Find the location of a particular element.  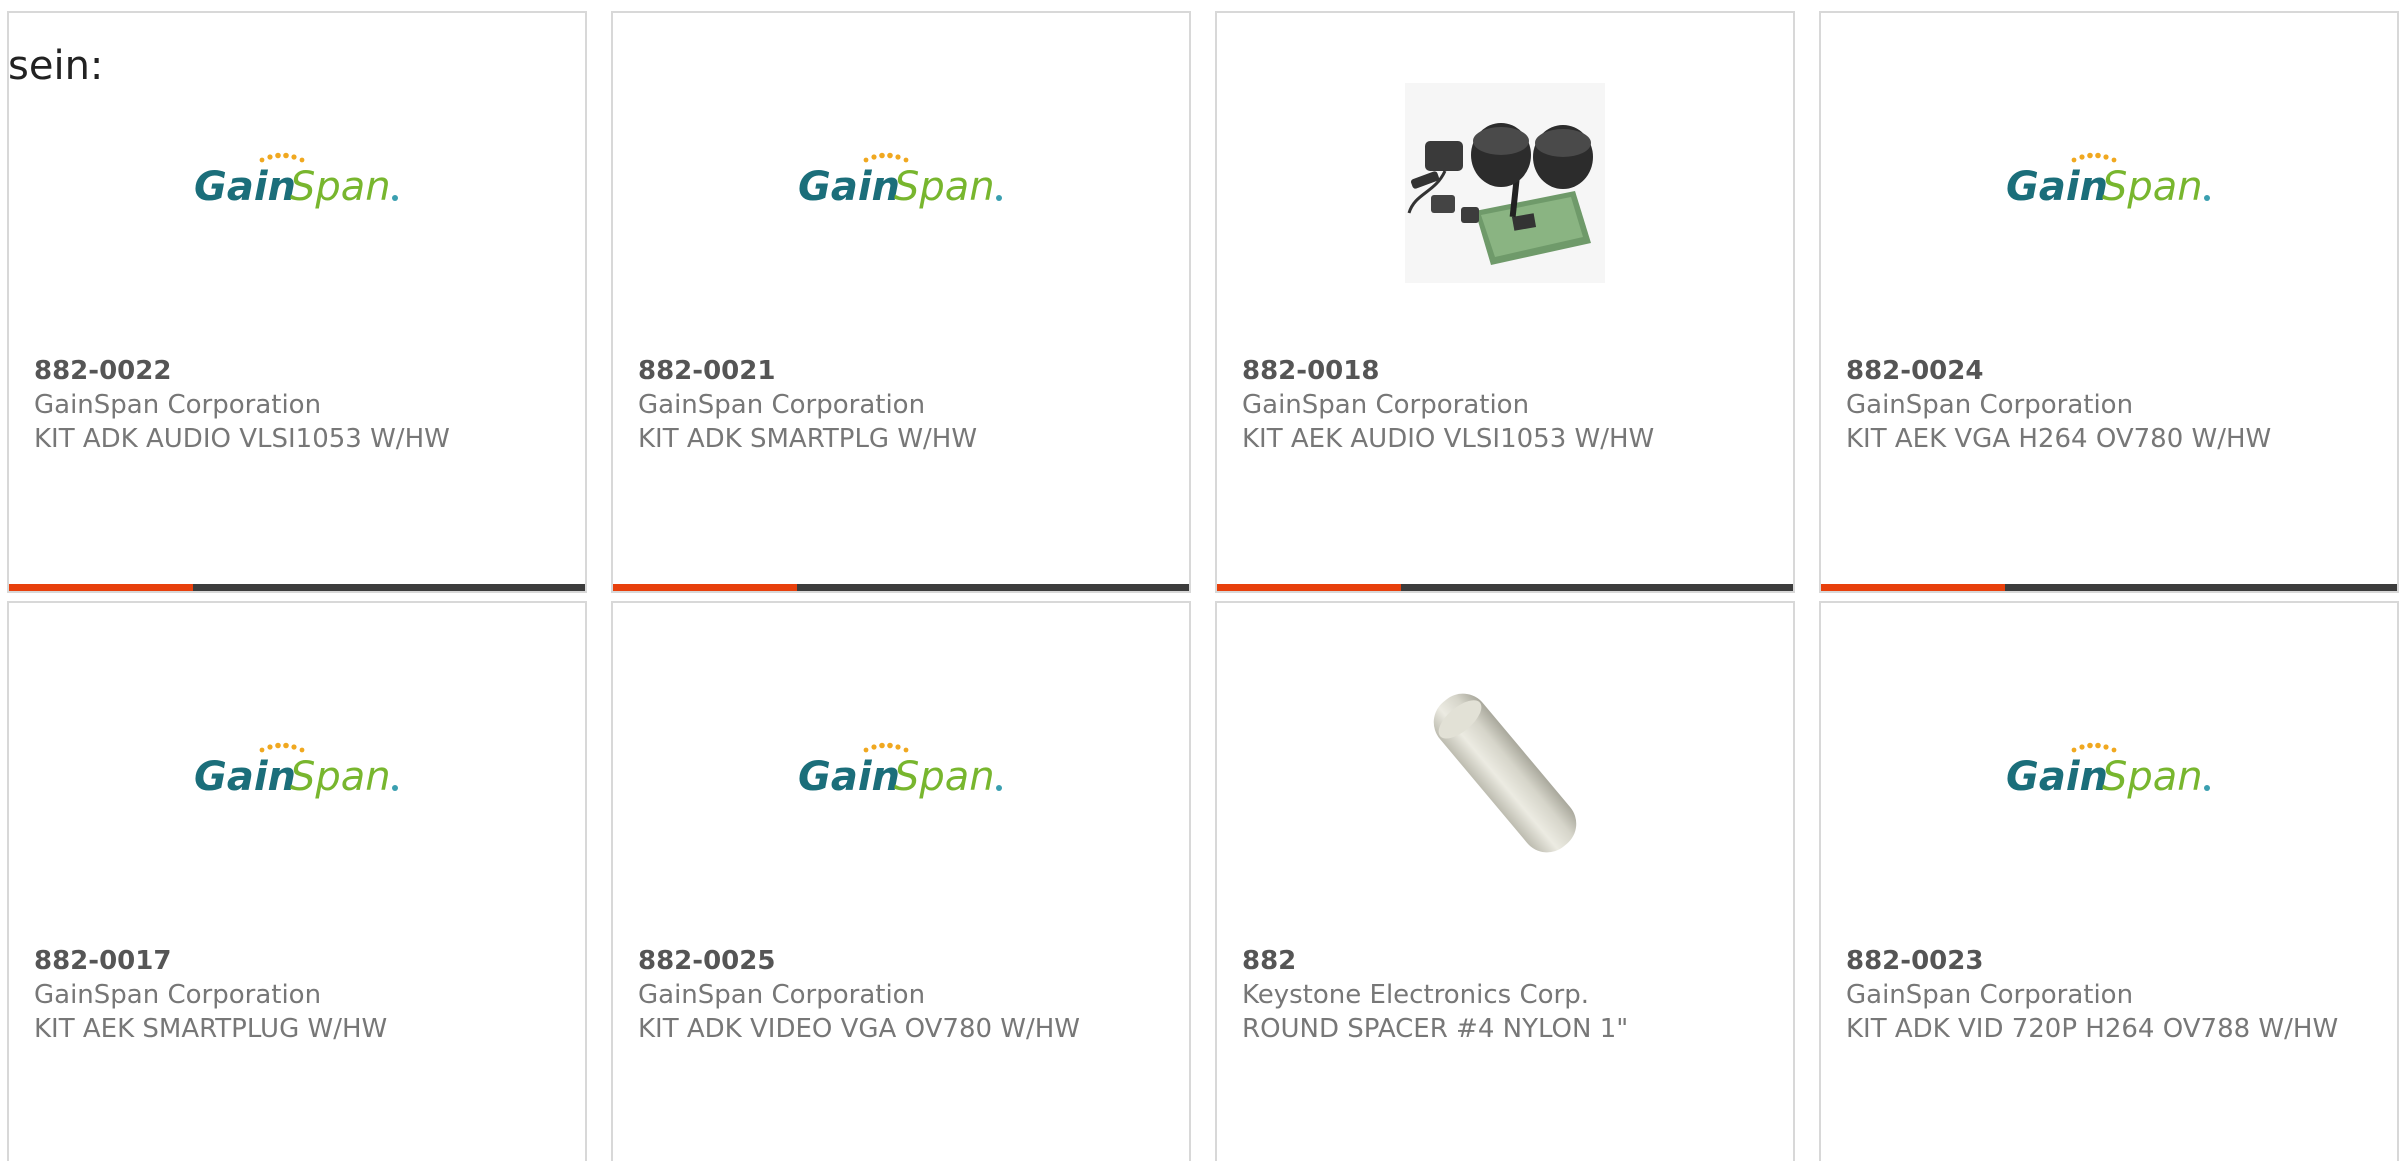

kit-photo is located at coordinates (1505, 183).